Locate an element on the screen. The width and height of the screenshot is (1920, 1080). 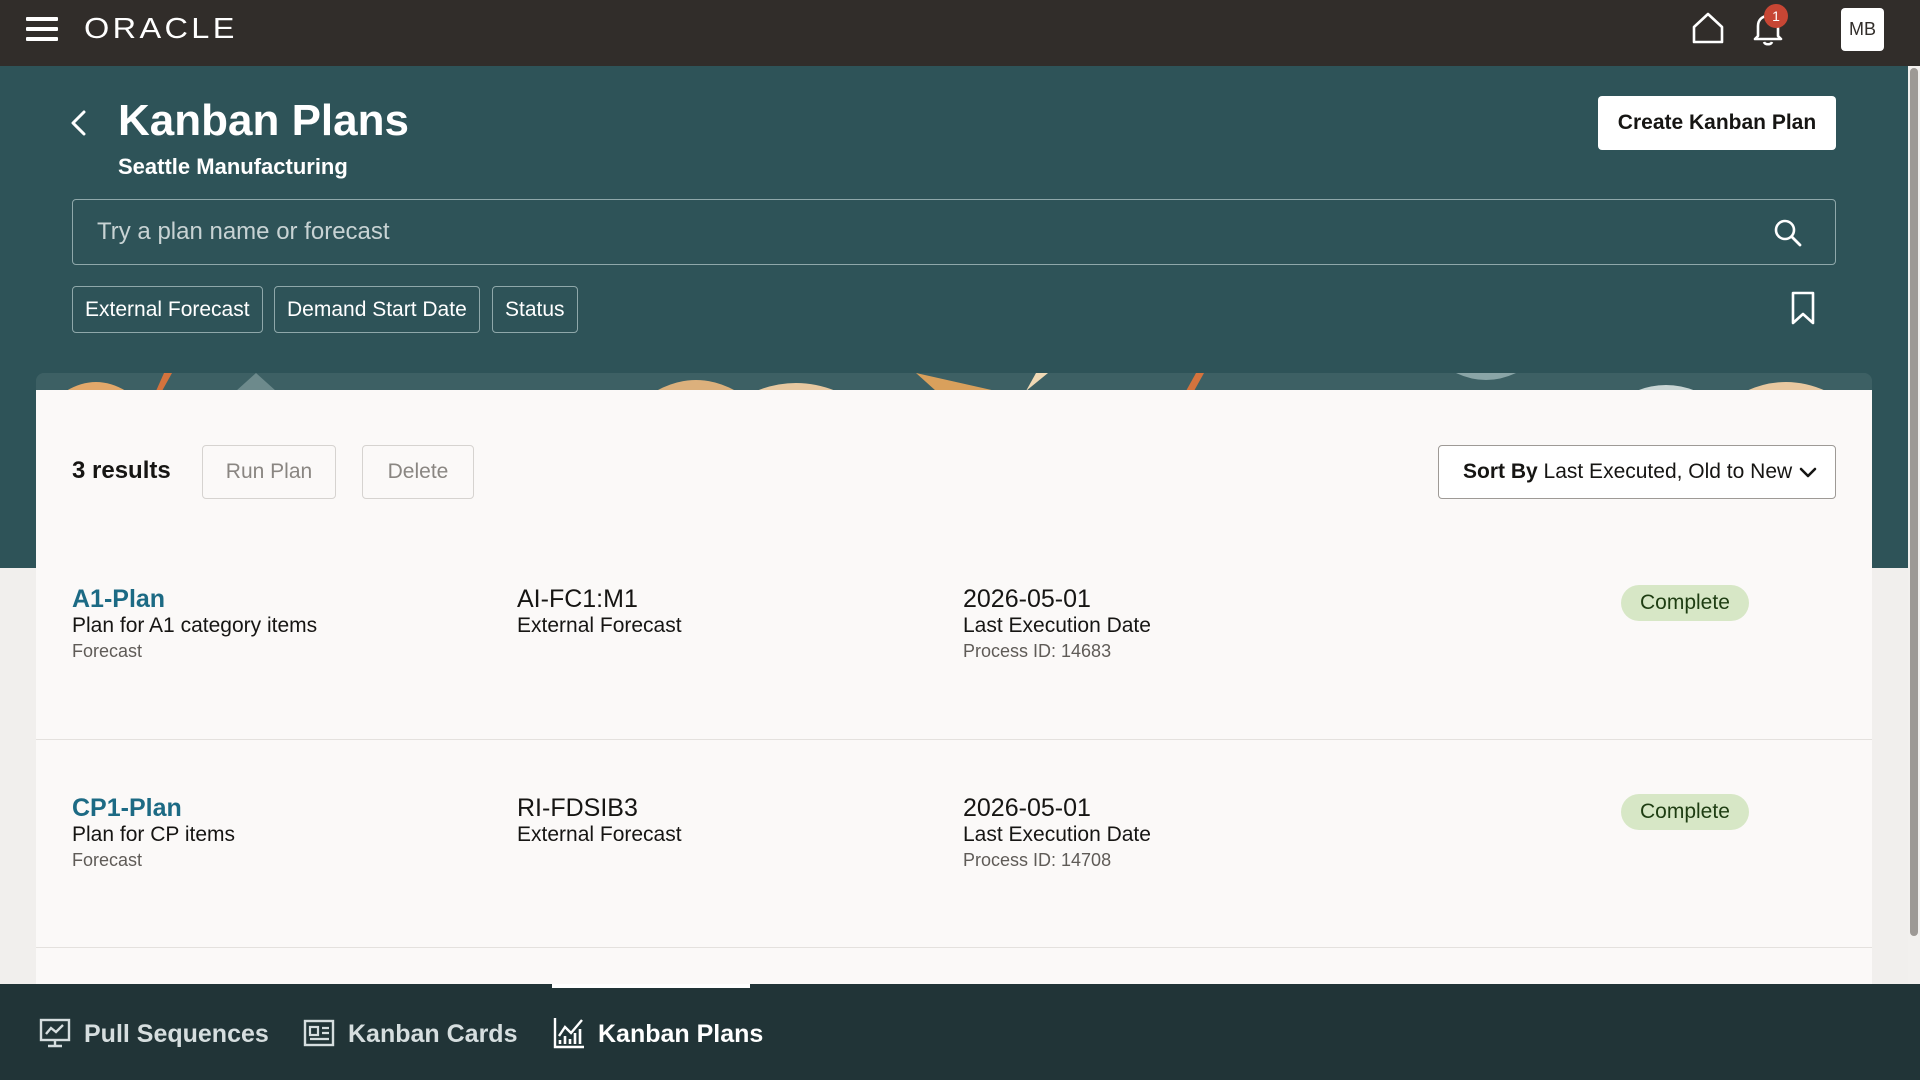
search-icon is located at coordinates (1788, 233).